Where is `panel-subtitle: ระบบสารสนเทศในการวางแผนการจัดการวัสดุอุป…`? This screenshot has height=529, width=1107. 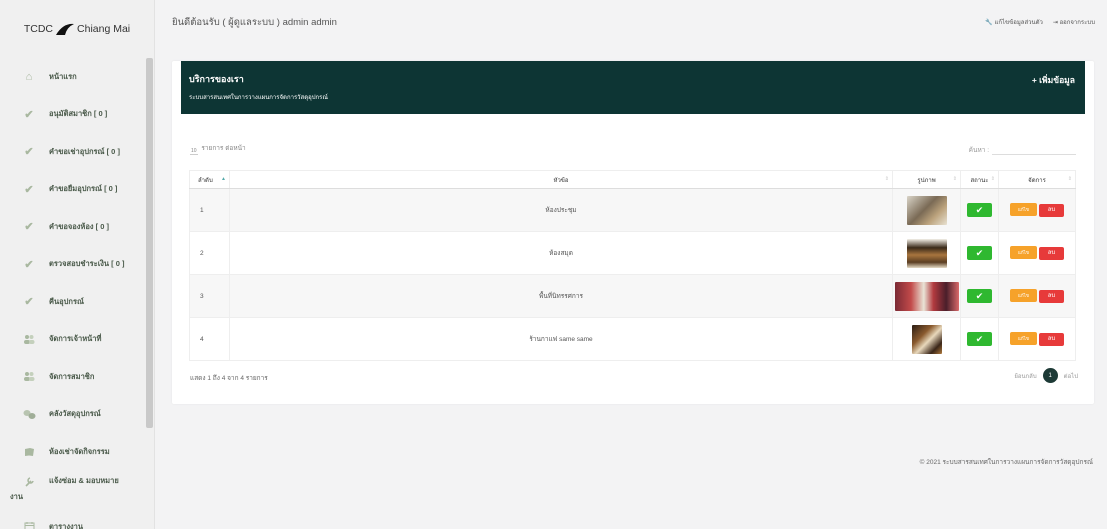 panel-subtitle: ระบบสารสนเทศในการวางแผนการจัดการวัสดุอุป… is located at coordinates (258, 98).